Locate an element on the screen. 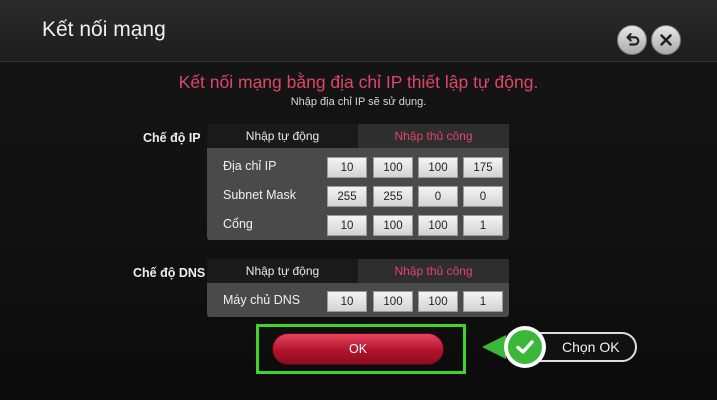  gateway-label: Cổng is located at coordinates (238, 224).